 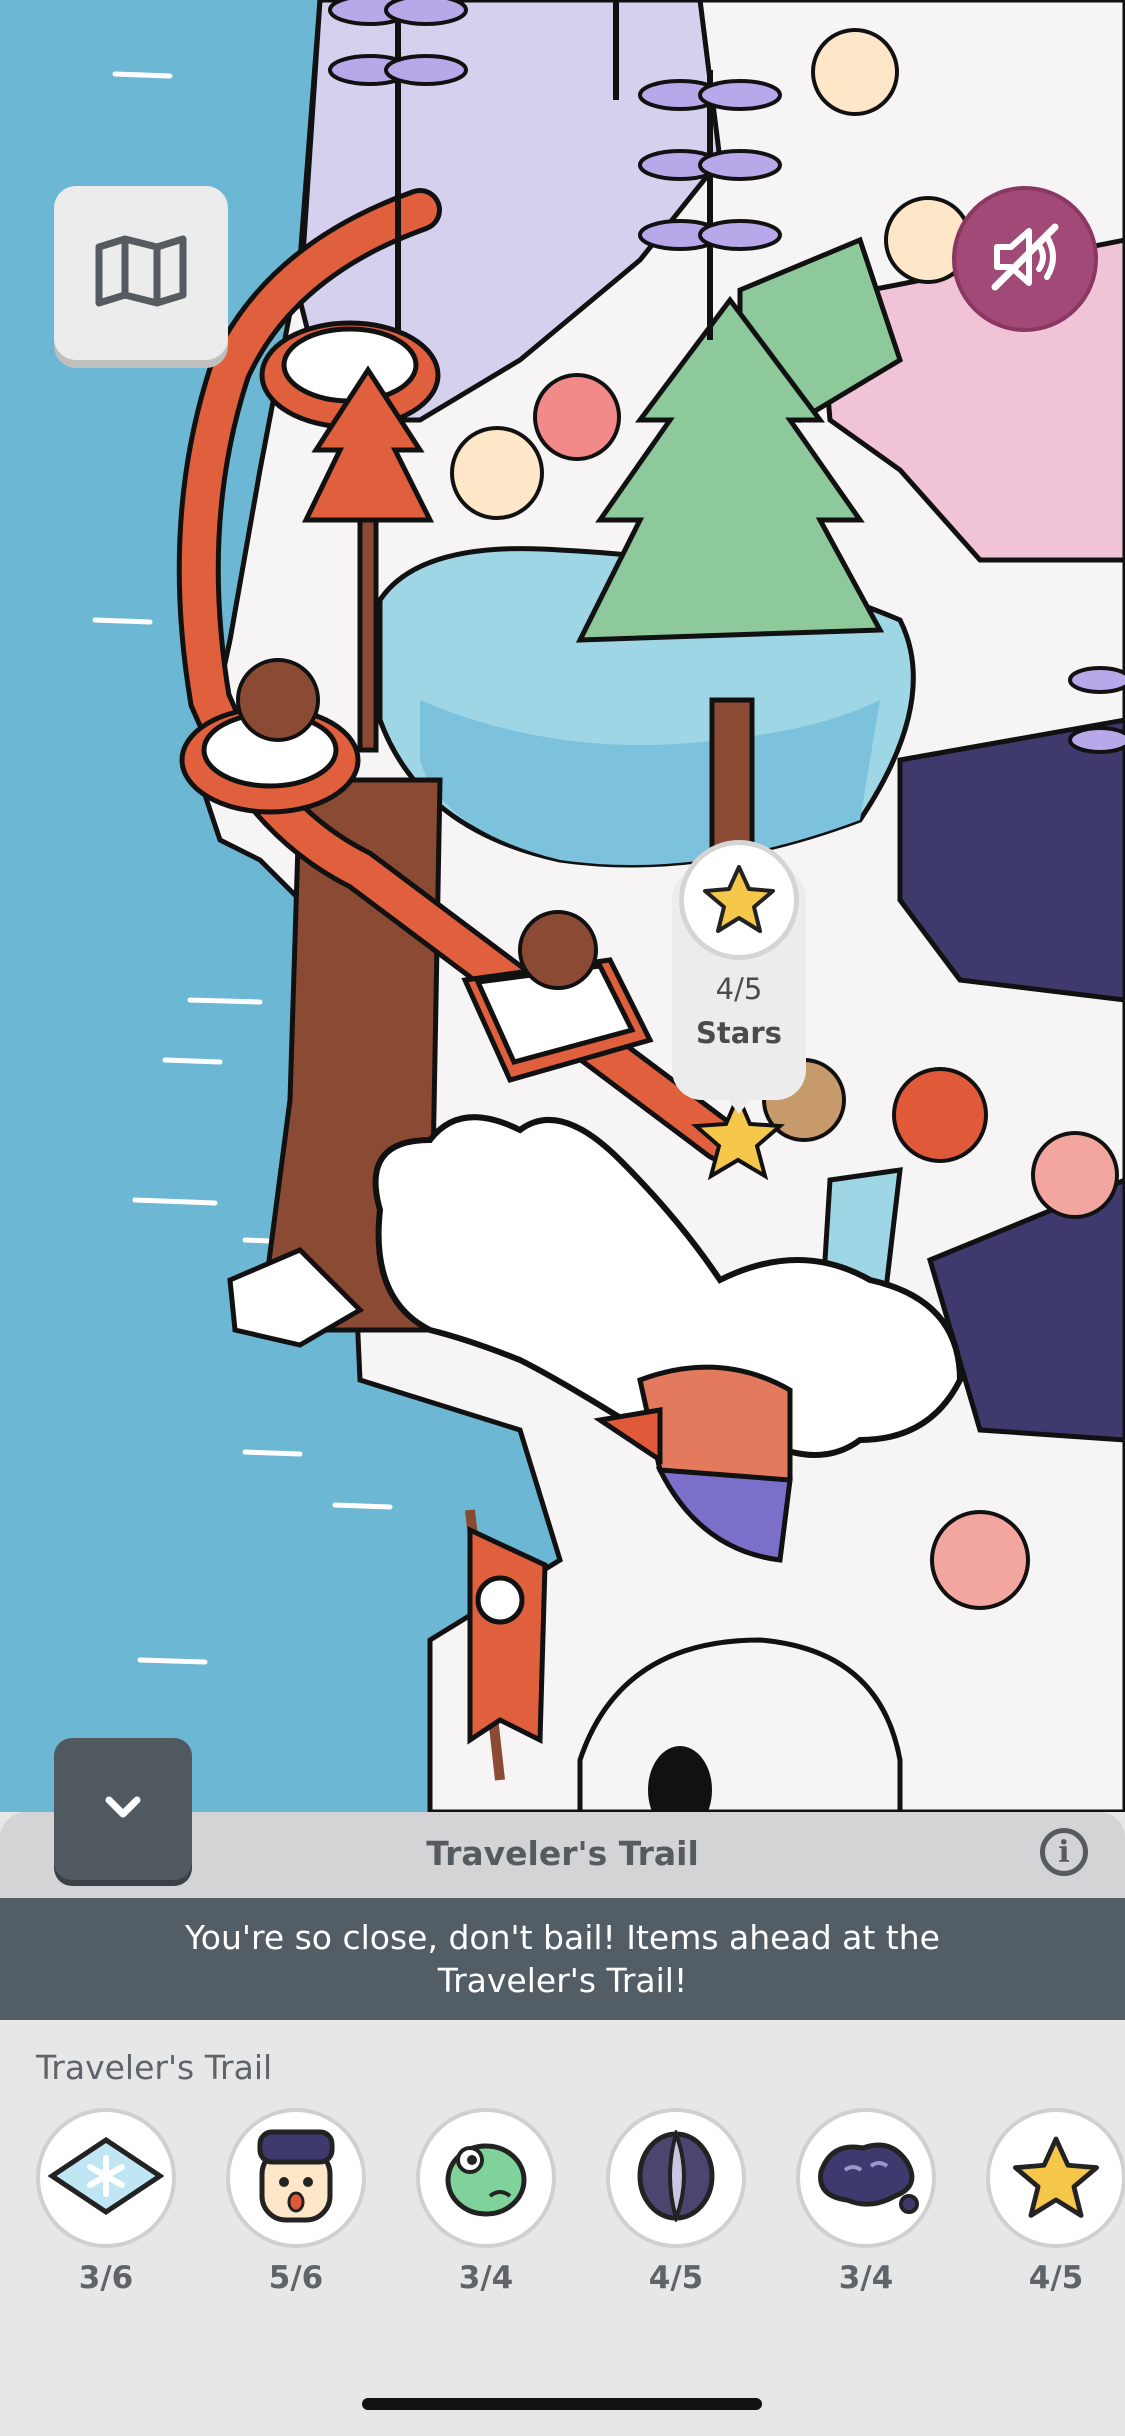 I want to click on sound-toggle-button, so click(x=1025, y=259).